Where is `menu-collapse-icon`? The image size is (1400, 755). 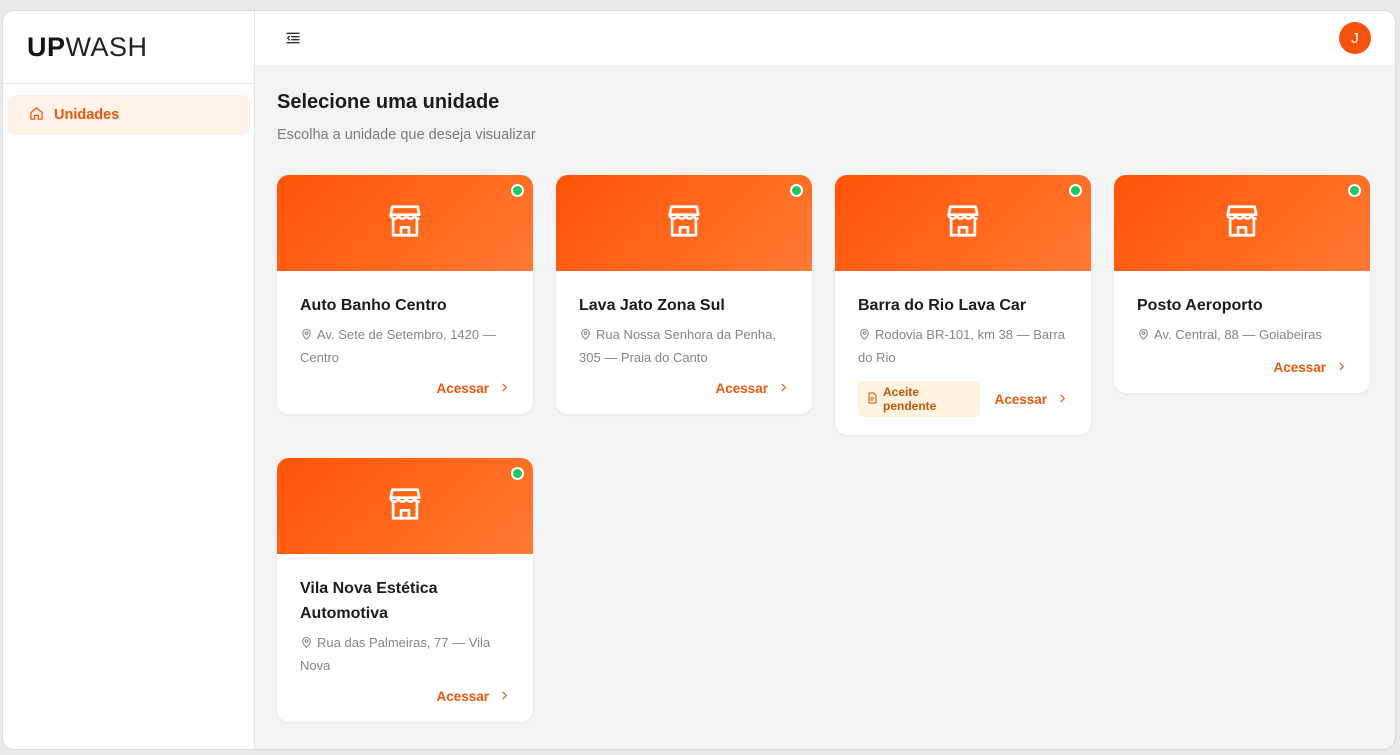
menu-collapse-icon is located at coordinates (293, 38).